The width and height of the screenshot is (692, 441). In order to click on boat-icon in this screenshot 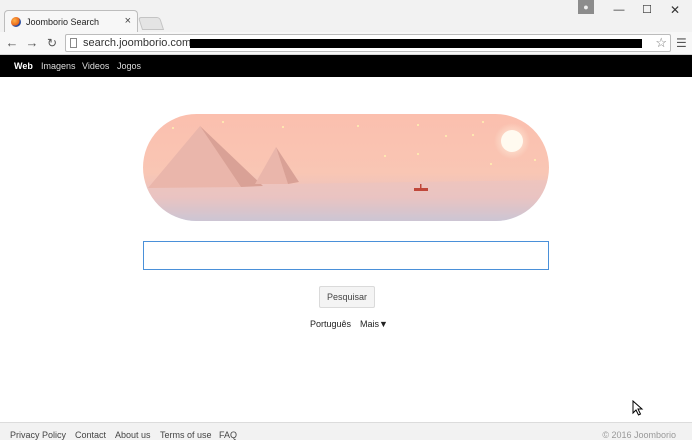, I will do `click(421, 189)`.